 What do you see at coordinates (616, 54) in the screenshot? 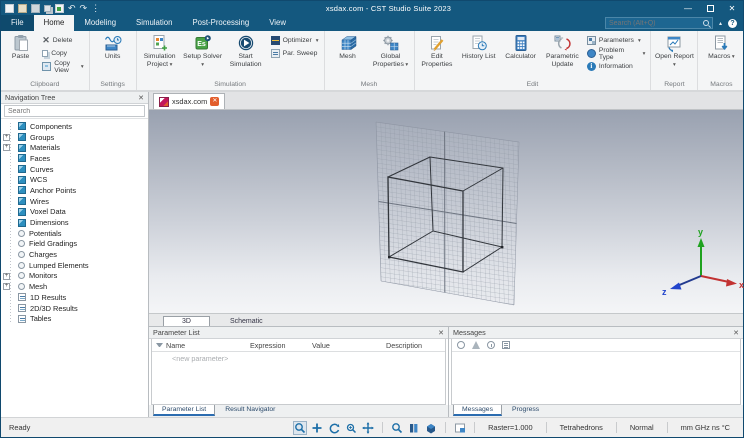
I see `problem-type-button: Problem Type` at bounding box center [616, 54].